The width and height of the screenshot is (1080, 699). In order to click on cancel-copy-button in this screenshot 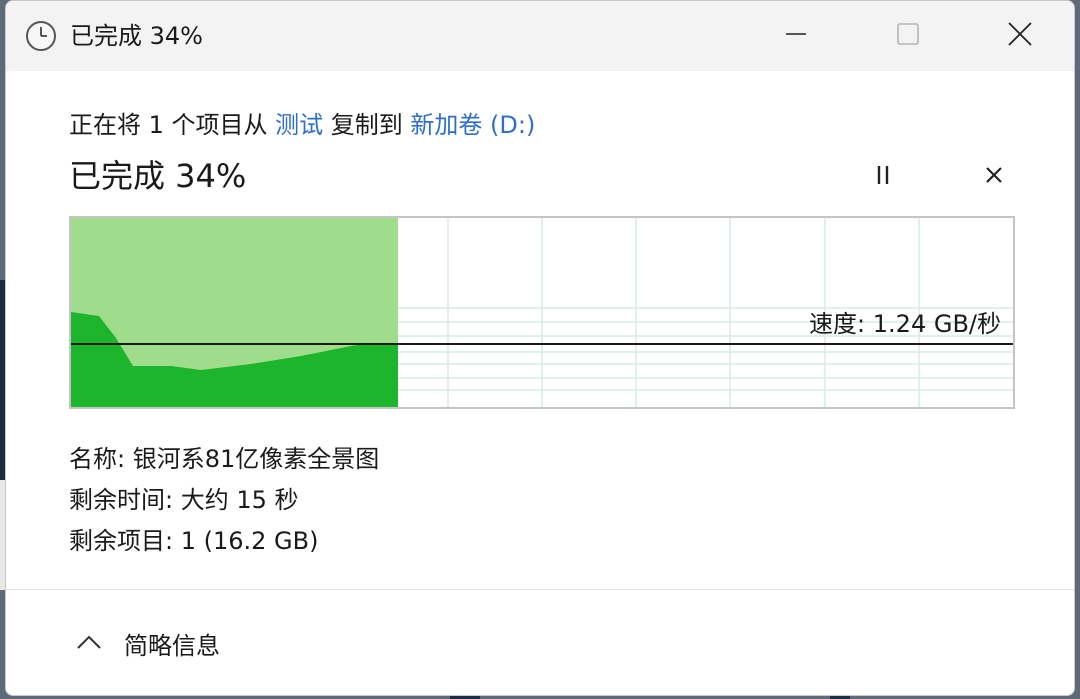, I will do `click(994, 177)`.